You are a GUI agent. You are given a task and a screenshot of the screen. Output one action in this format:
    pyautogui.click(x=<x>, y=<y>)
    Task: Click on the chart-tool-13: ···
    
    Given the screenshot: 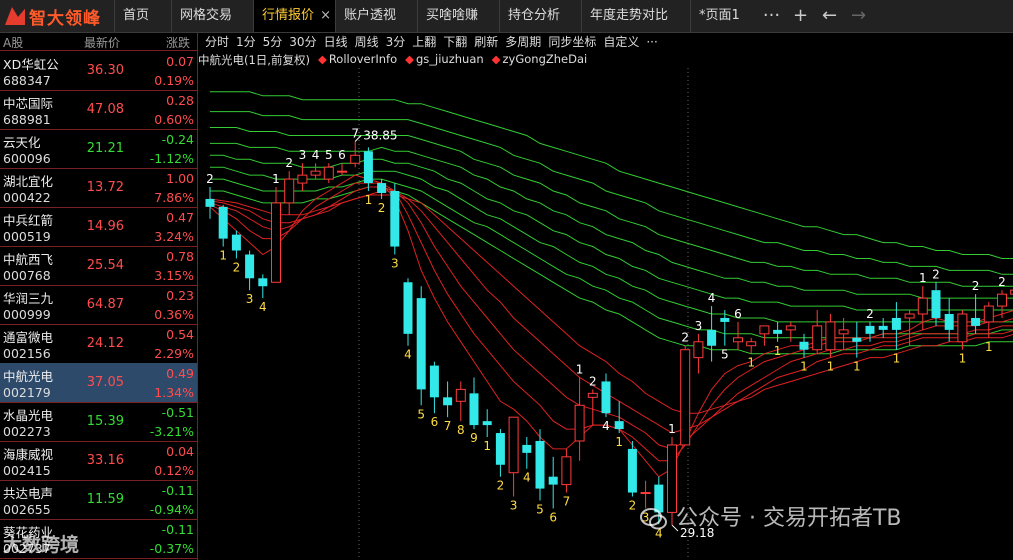 What is the action you would take?
    pyautogui.click(x=651, y=42)
    